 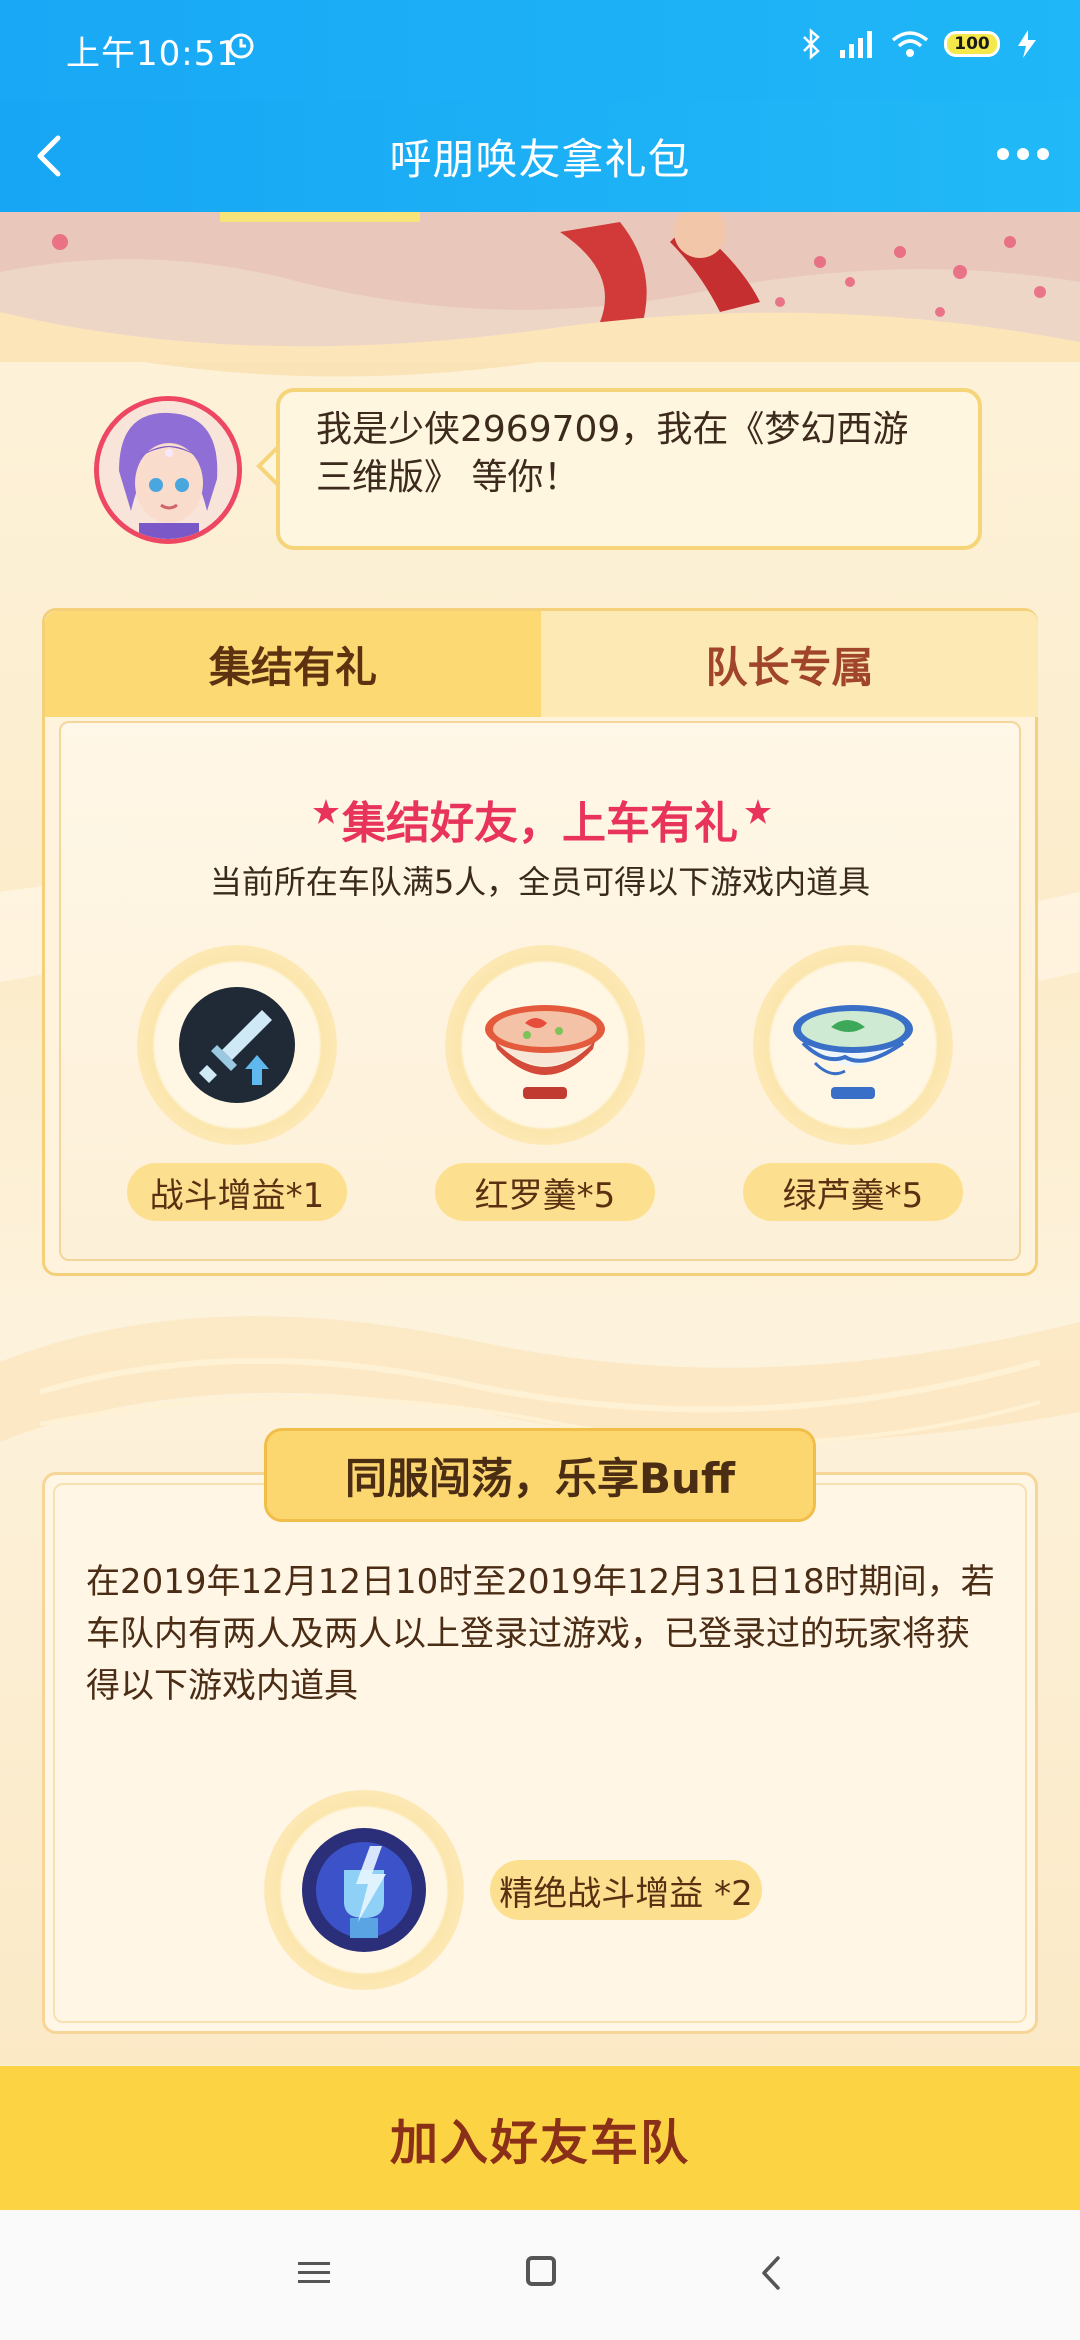 I want to click on character-portrait, so click(x=168, y=470).